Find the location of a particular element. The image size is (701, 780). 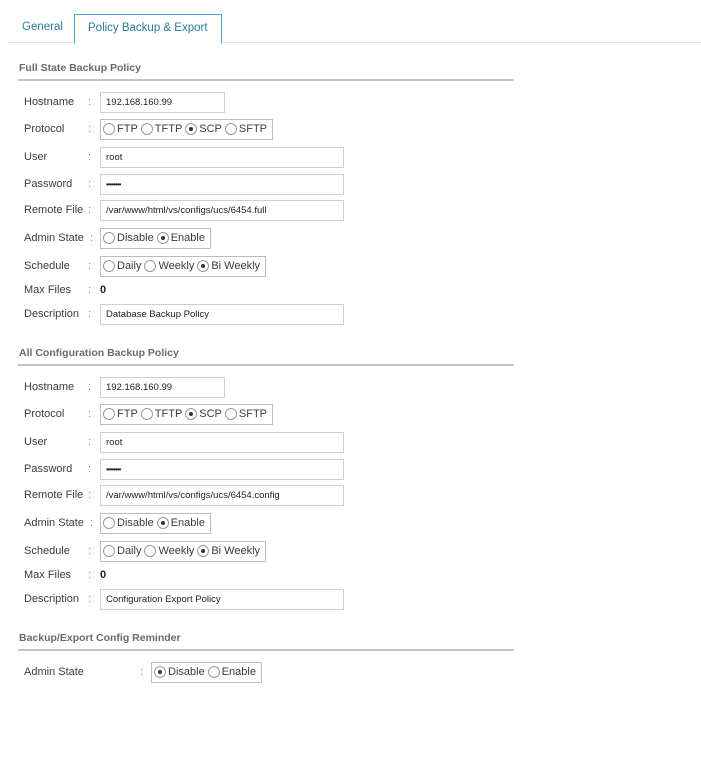

full-schedule-row: Schedule : Daily Weekly Bi Weekly is located at coordinates (145, 266).